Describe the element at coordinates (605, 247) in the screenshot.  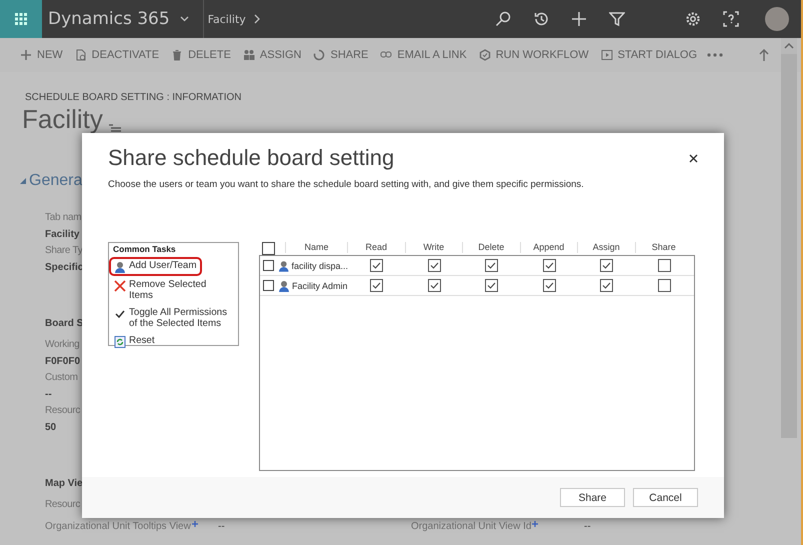
I see `column-header: Assign` at that location.